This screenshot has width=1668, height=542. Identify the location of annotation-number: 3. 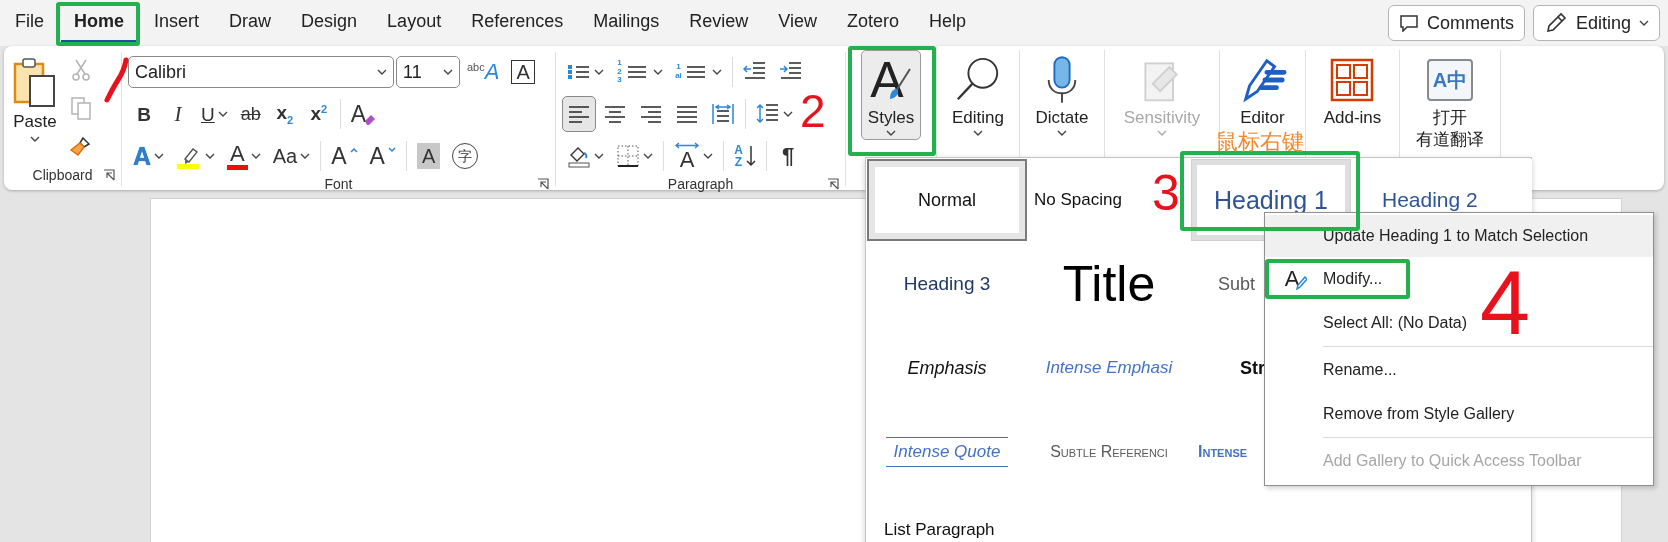
(1166, 193).